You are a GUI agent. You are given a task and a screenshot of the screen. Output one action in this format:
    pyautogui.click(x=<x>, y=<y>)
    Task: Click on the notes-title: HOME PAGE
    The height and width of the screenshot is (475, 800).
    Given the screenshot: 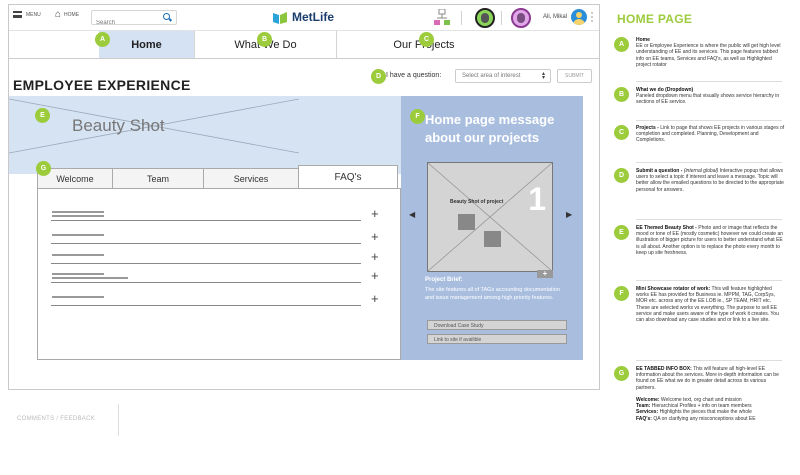 What is the action you would take?
    pyautogui.click(x=655, y=19)
    